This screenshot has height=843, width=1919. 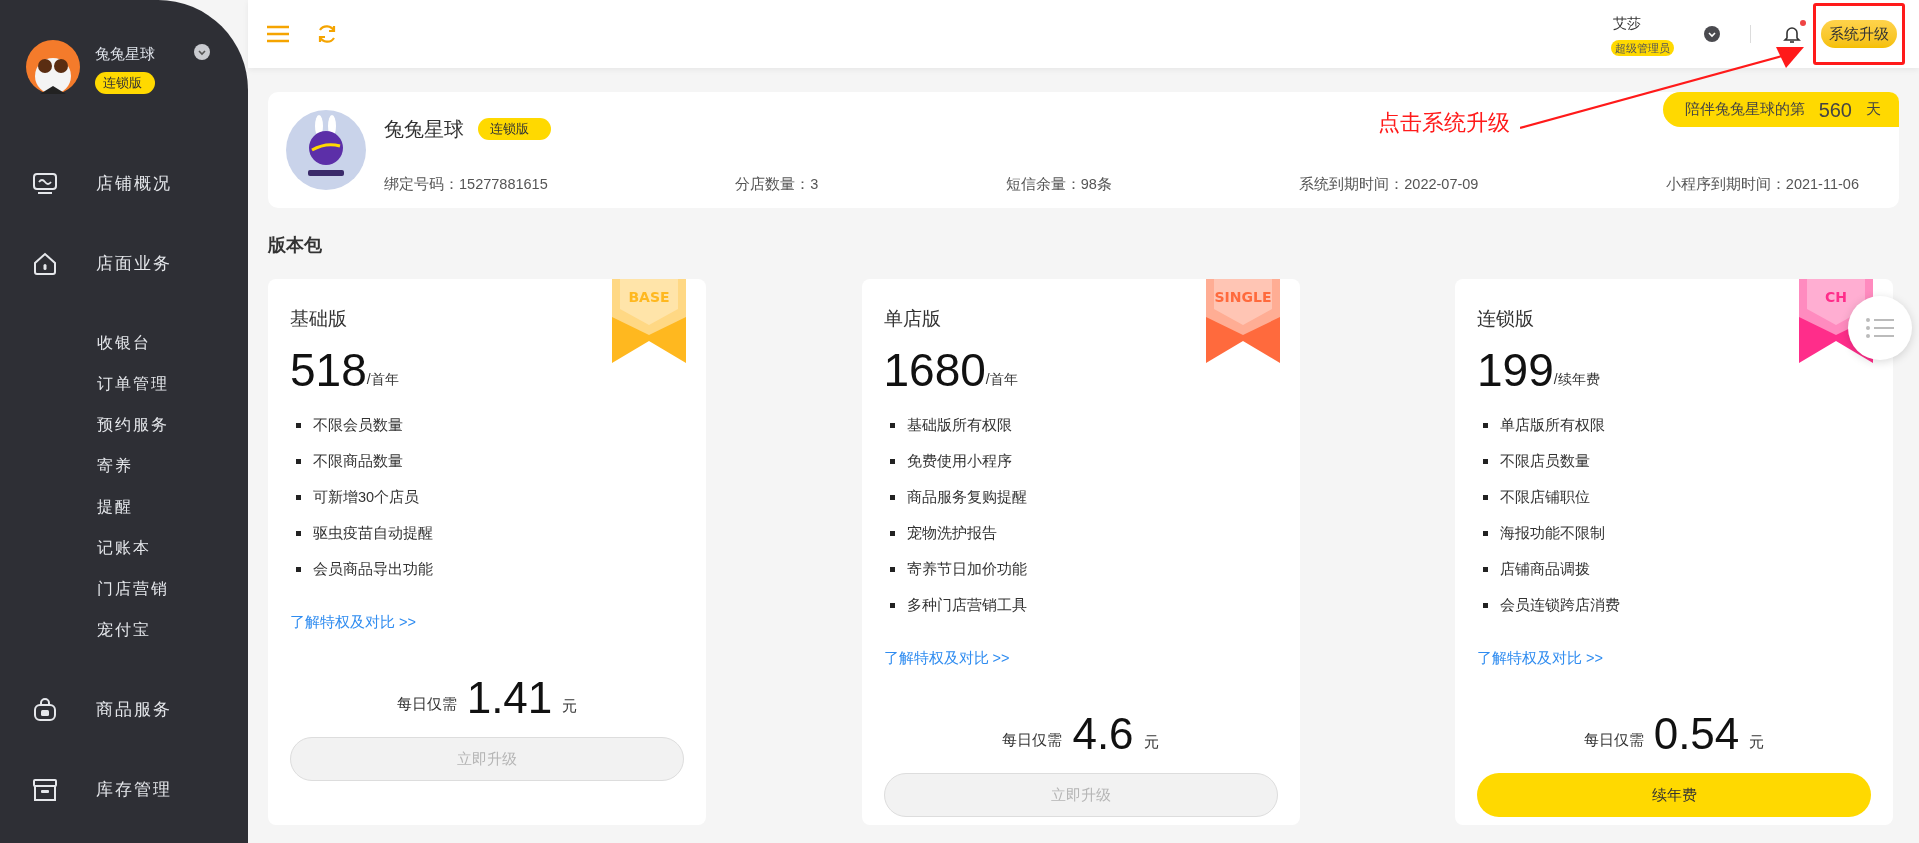 What do you see at coordinates (124, 588) in the screenshot?
I see `sidebar-subitem: 门店营销` at bounding box center [124, 588].